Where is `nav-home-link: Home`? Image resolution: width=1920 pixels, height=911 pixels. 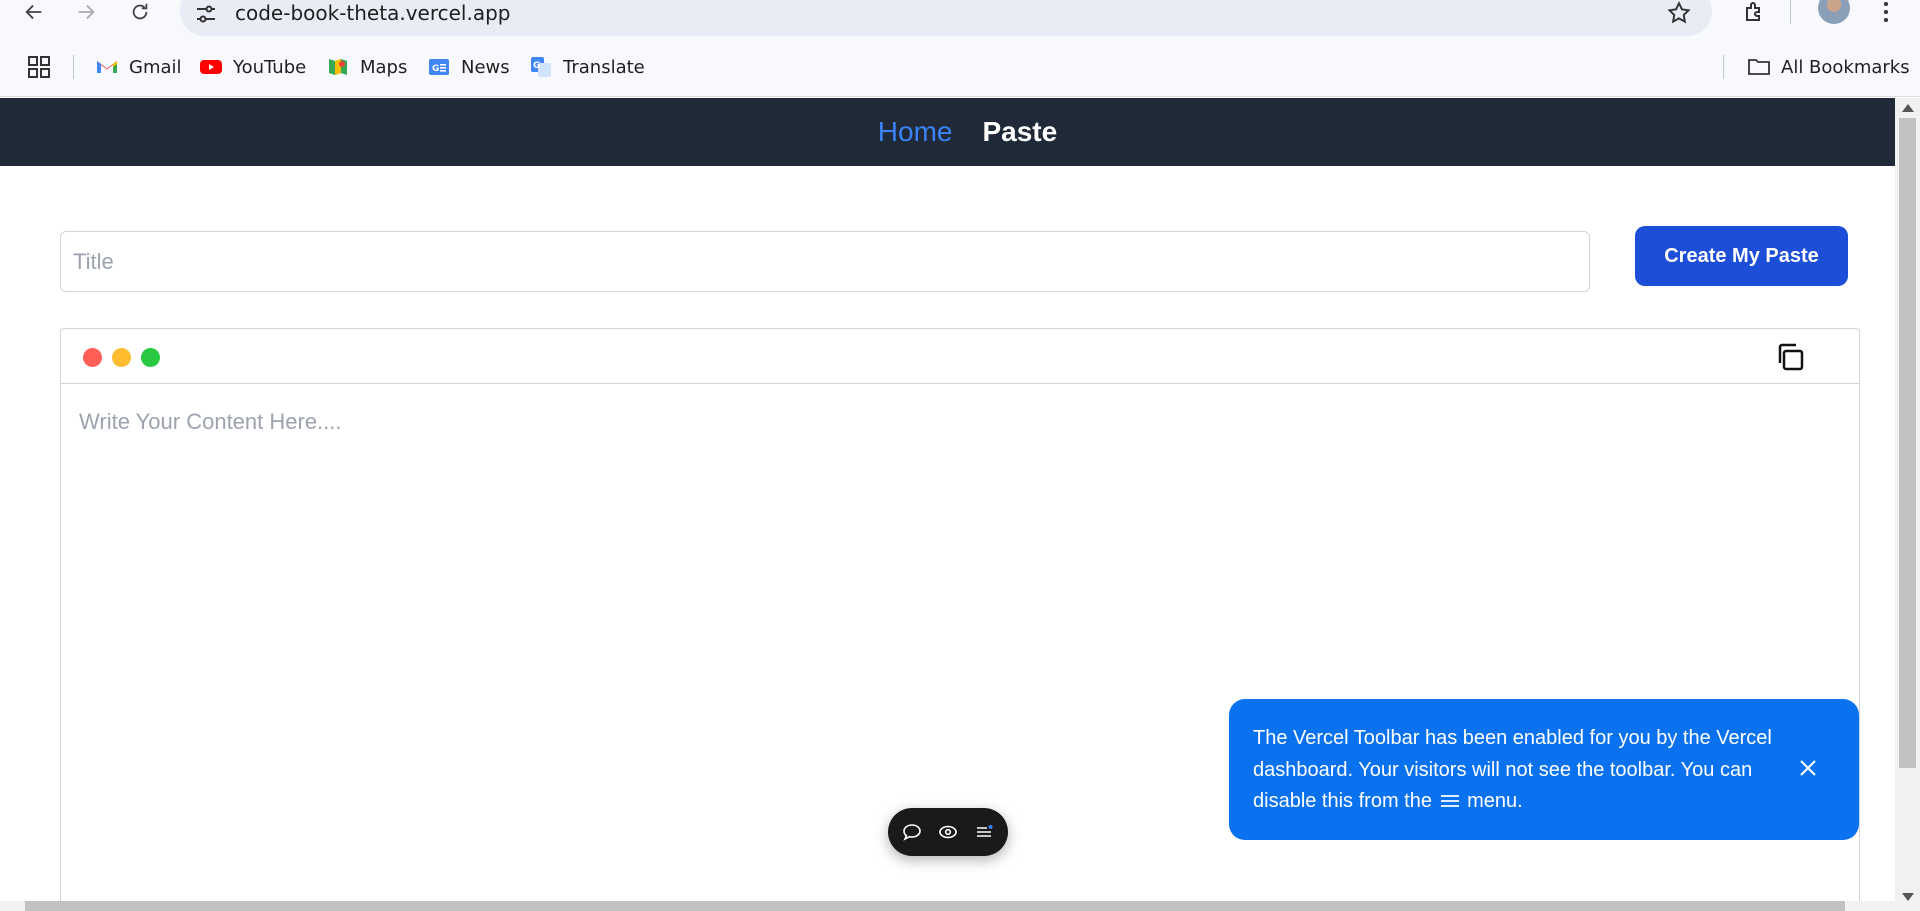
nav-home-link: Home is located at coordinates (915, 132).